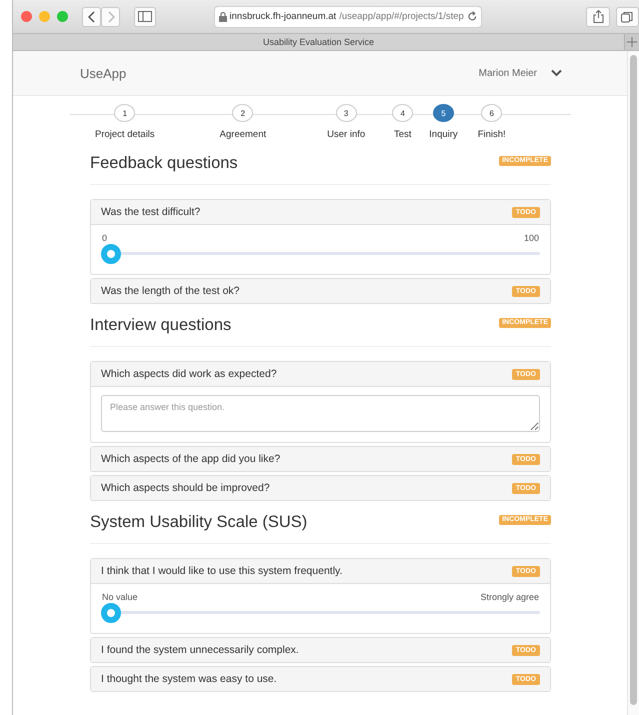 This screenshot has width=639, height=715. I want to click on url-path: /useapp/app/#/projects/1/step, so click(401, 16).